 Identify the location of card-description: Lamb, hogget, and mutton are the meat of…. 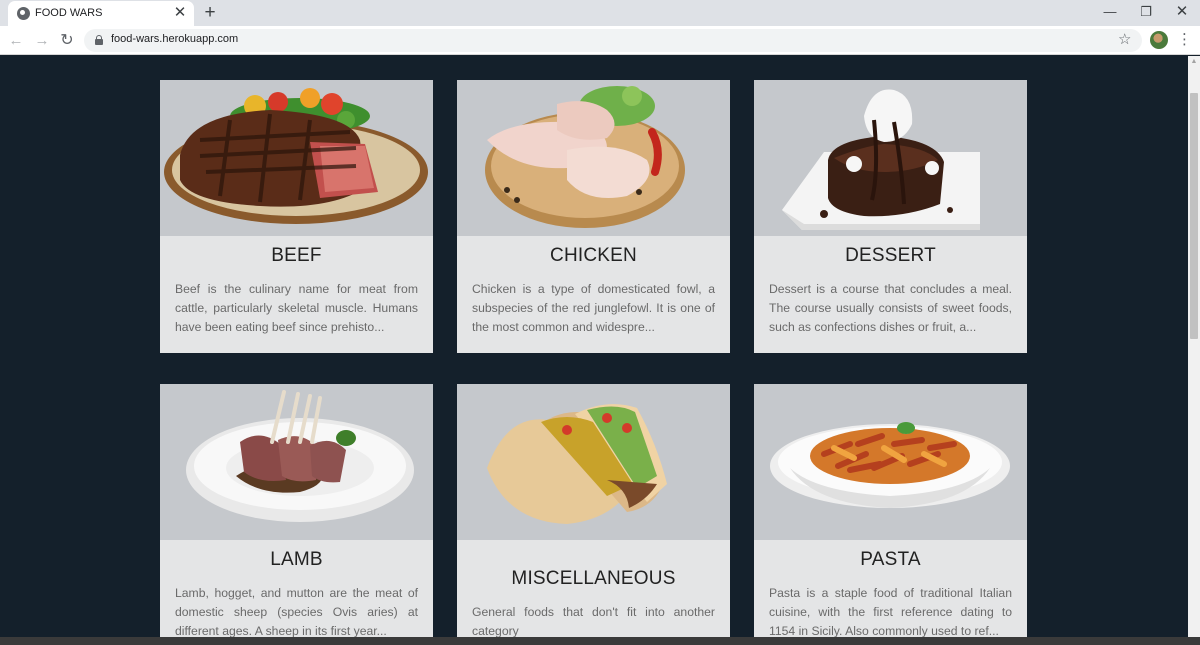
(296, 611).